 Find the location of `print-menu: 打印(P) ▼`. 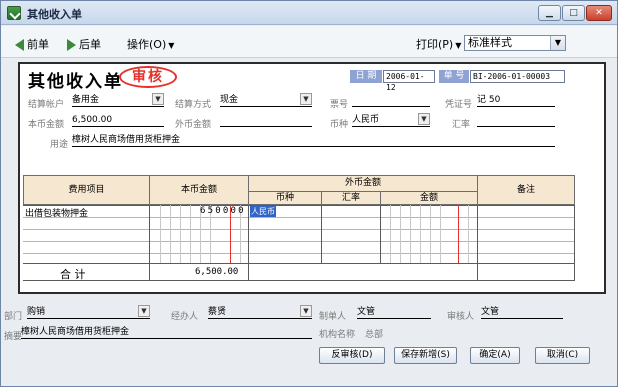

print-menu: 打印(P) ▼ is located at coordinates (438, 44).